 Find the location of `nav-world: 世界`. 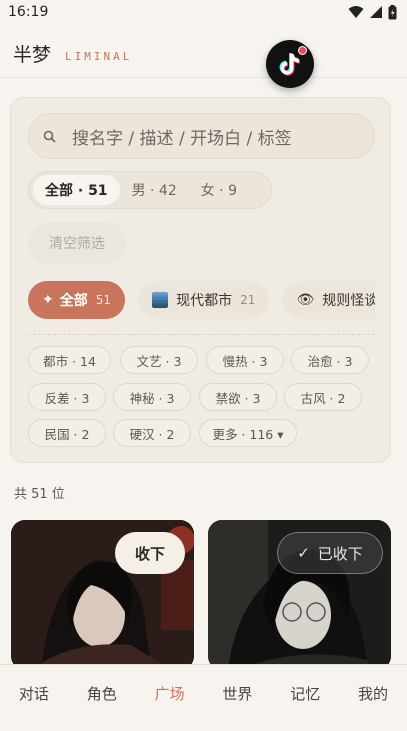

nav-world: 世界 is located at coordinates (237, 693).